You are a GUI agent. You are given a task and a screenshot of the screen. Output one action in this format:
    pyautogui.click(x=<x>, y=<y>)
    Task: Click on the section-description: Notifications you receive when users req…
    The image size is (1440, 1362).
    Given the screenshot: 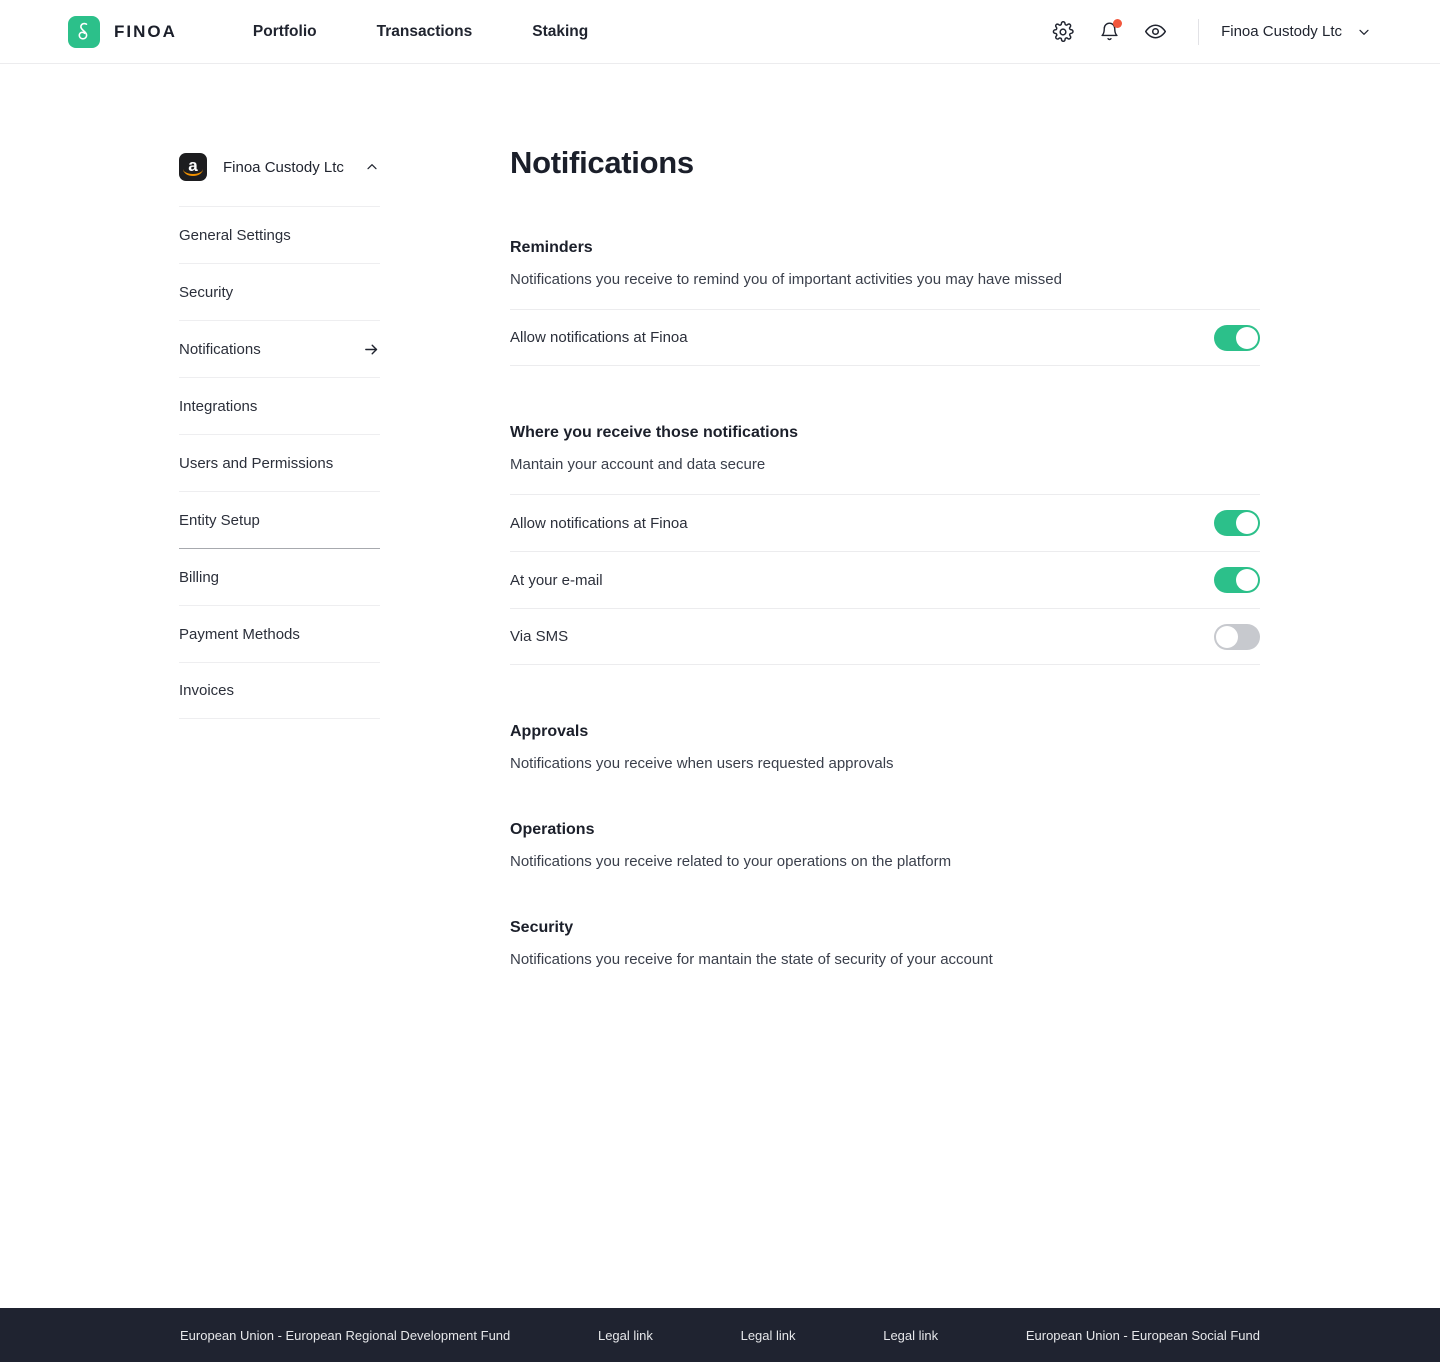 What is the action you would take?
    pyautogui.click(x=702, y=764)
    